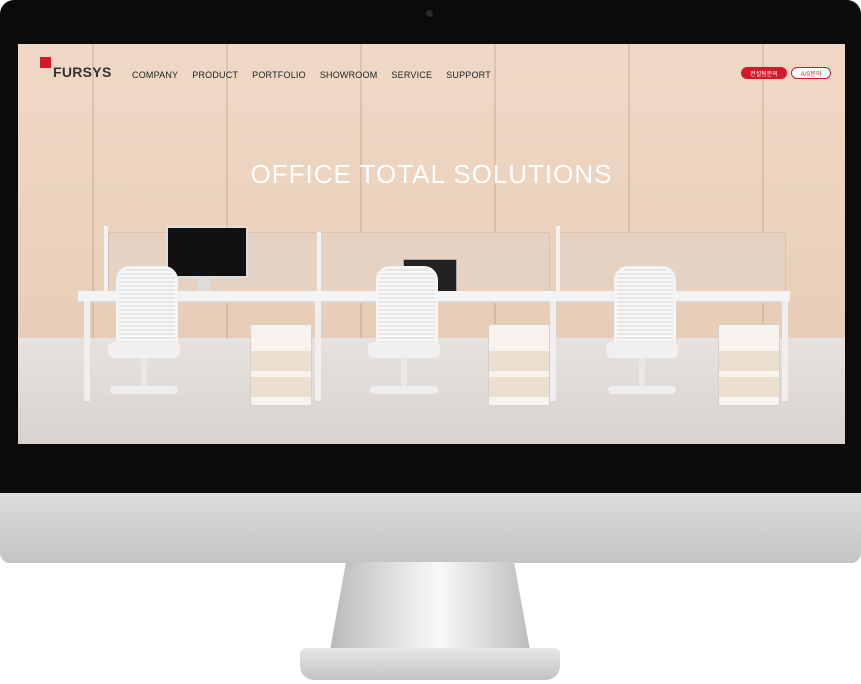  What do you see at coordinates (430, 606) in the screenshot?
I see `monitor-stand` at bounding box center [430, 606].